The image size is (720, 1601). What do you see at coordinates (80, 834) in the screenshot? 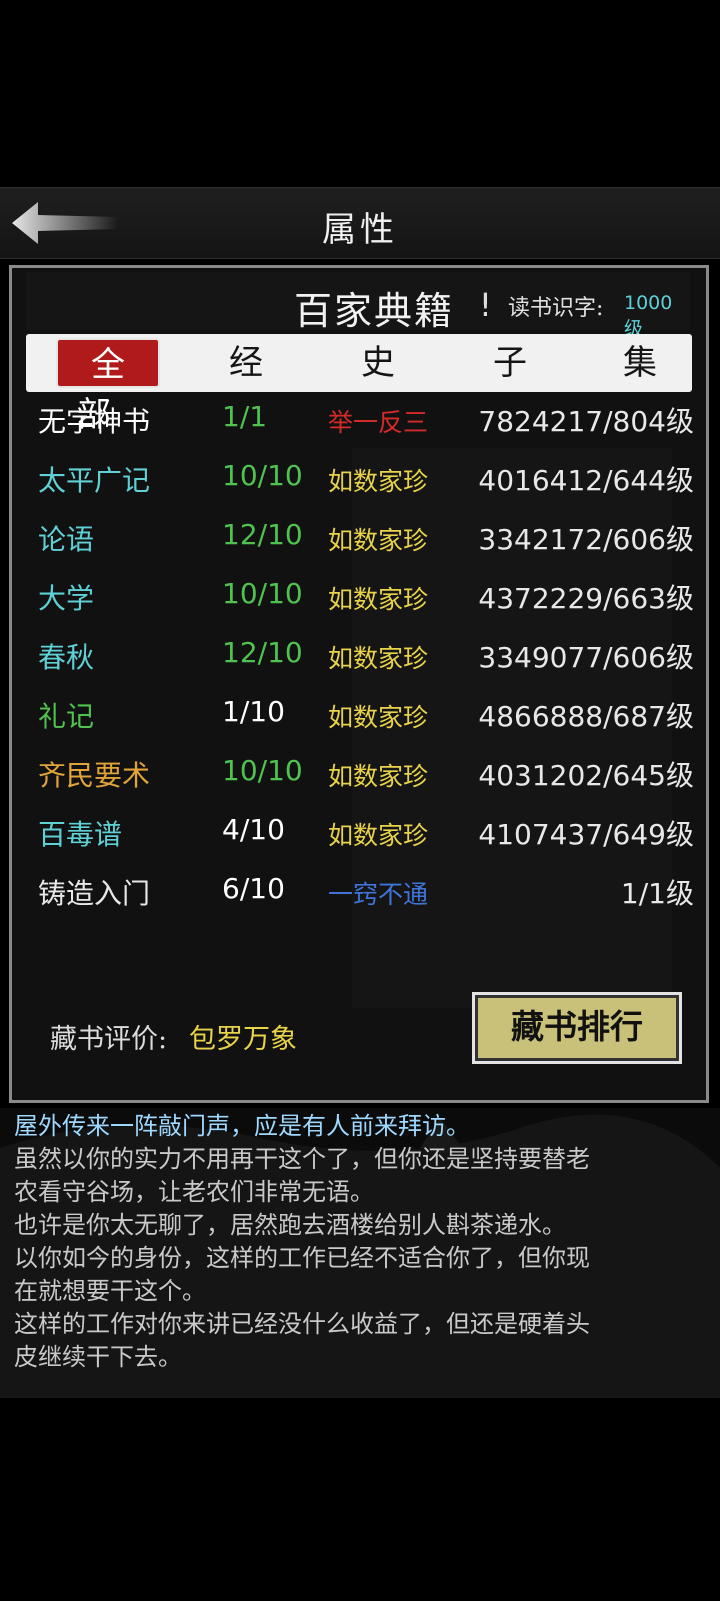
I see `book-name: 百毒谱` at bounding box center [80, 834].